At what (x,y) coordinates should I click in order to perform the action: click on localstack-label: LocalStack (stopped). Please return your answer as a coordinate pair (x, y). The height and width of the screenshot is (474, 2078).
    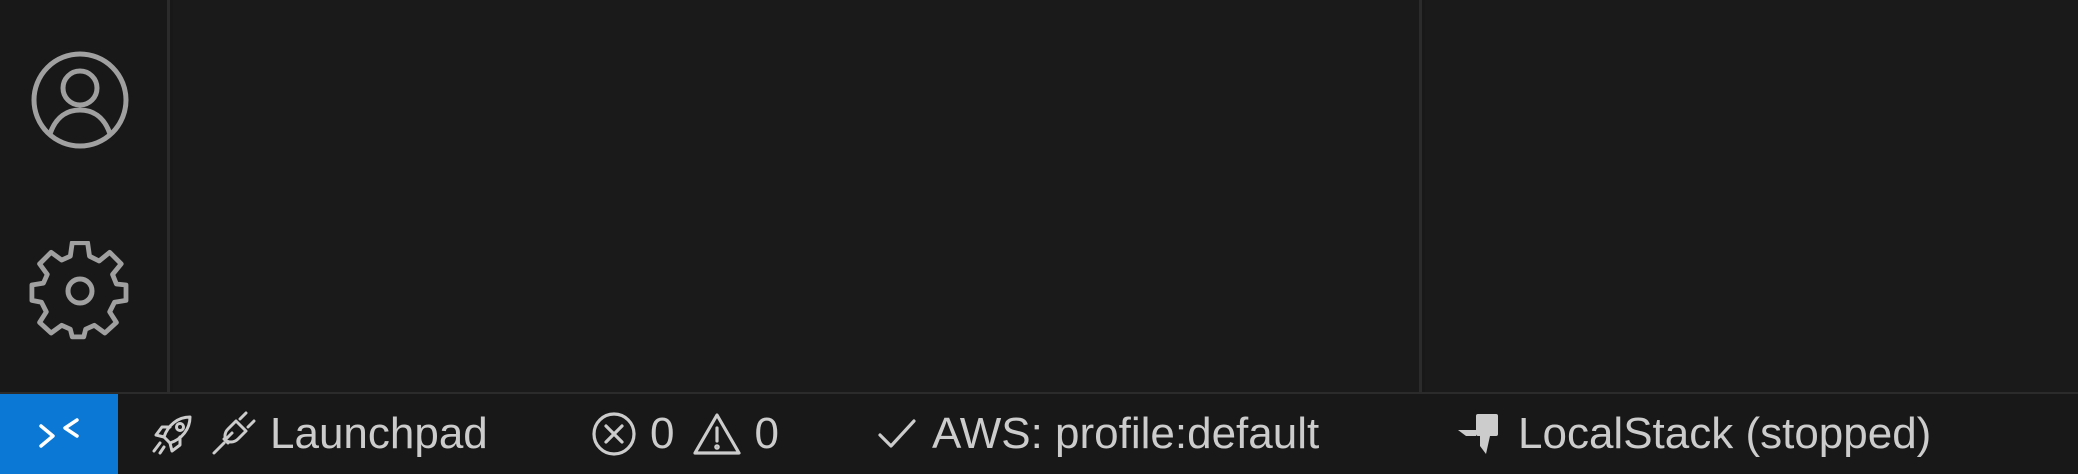
    Looking at the image, I should click on (1725, 433).